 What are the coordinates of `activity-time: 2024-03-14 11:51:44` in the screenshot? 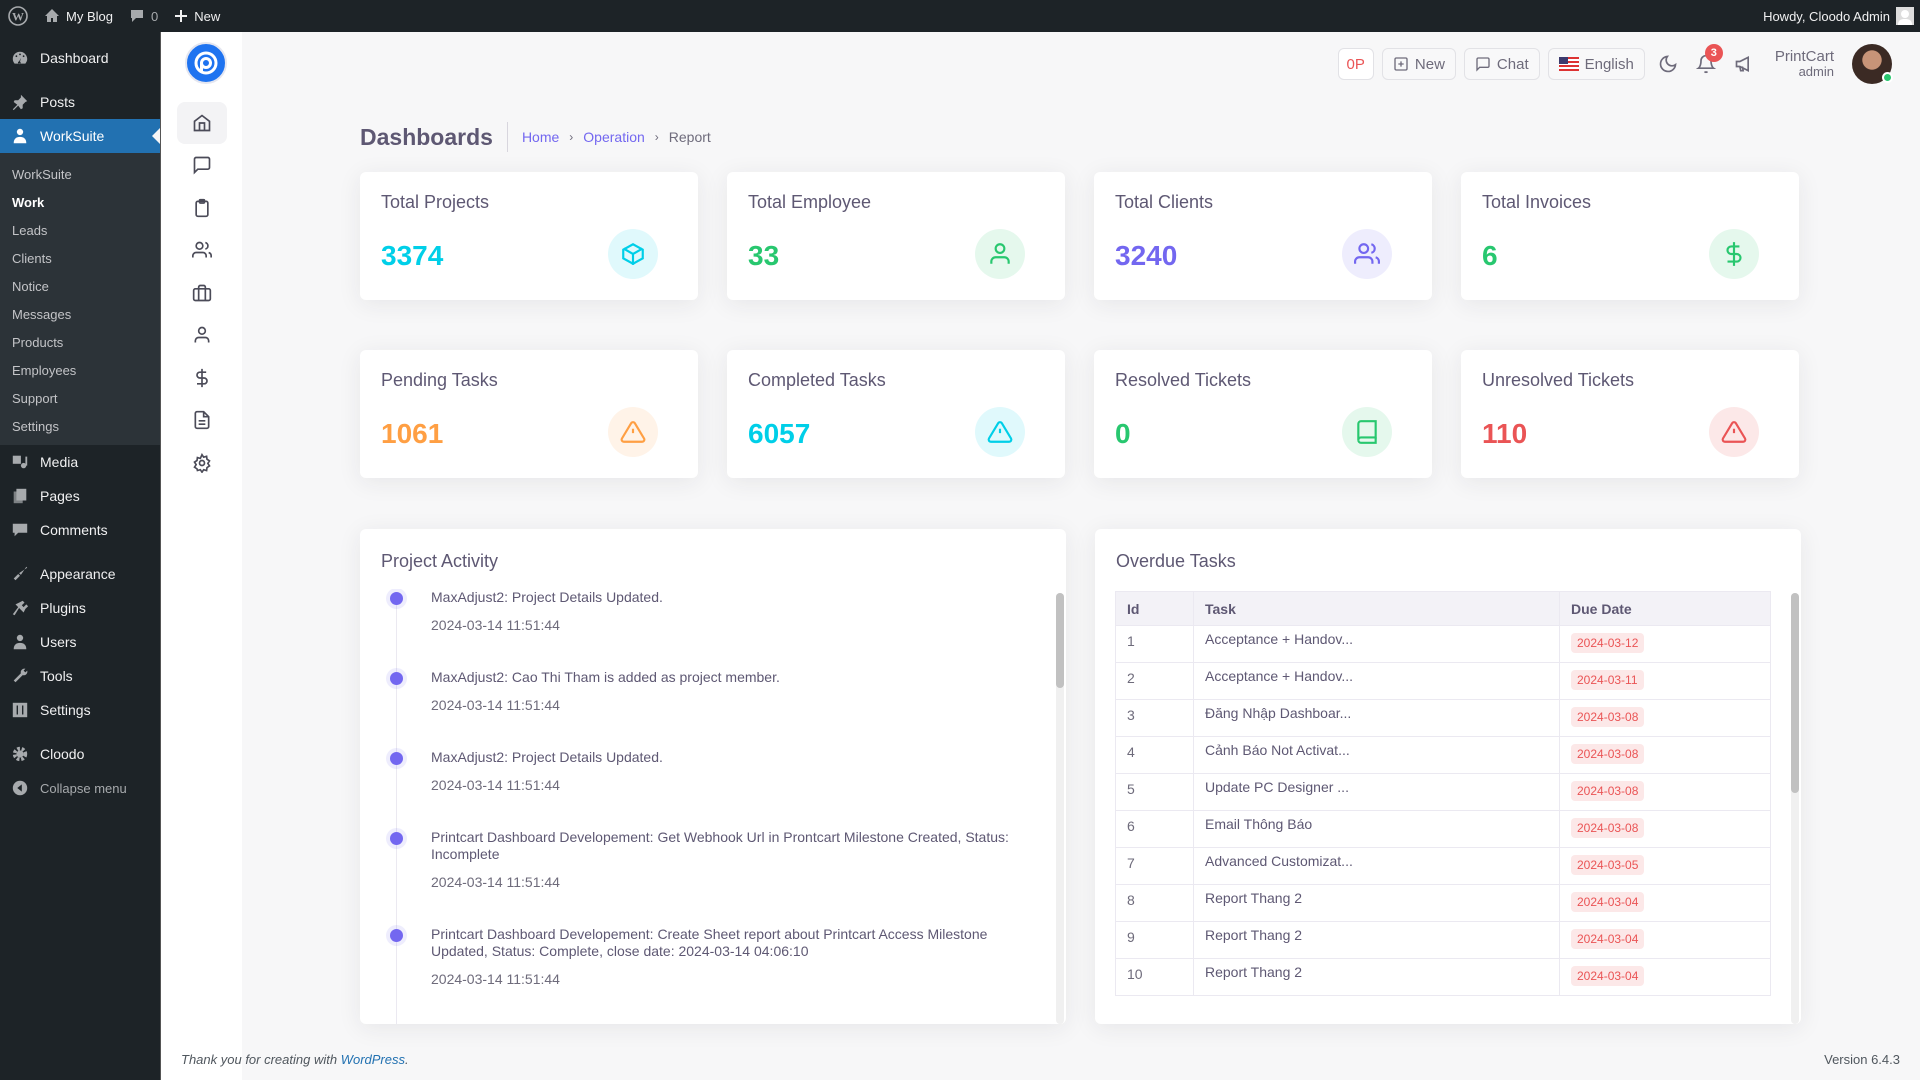 It's located at (495, 979).